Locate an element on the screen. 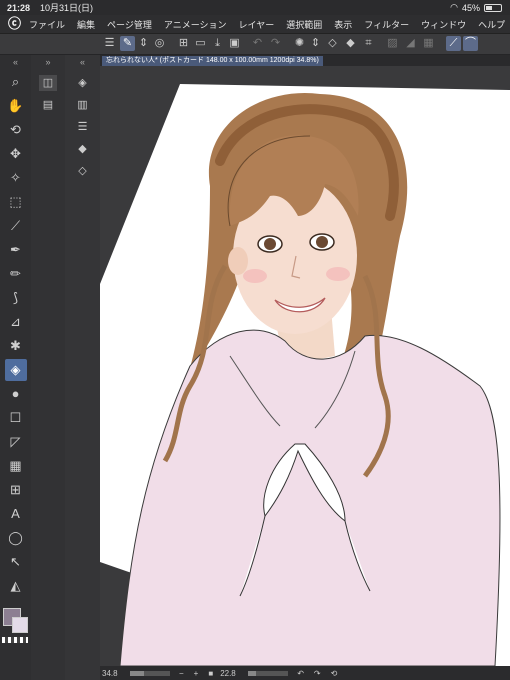 The height and width of the screenshot is (680, 510). smoothing-icon: ⟋ is located at coordinates (453, 43).